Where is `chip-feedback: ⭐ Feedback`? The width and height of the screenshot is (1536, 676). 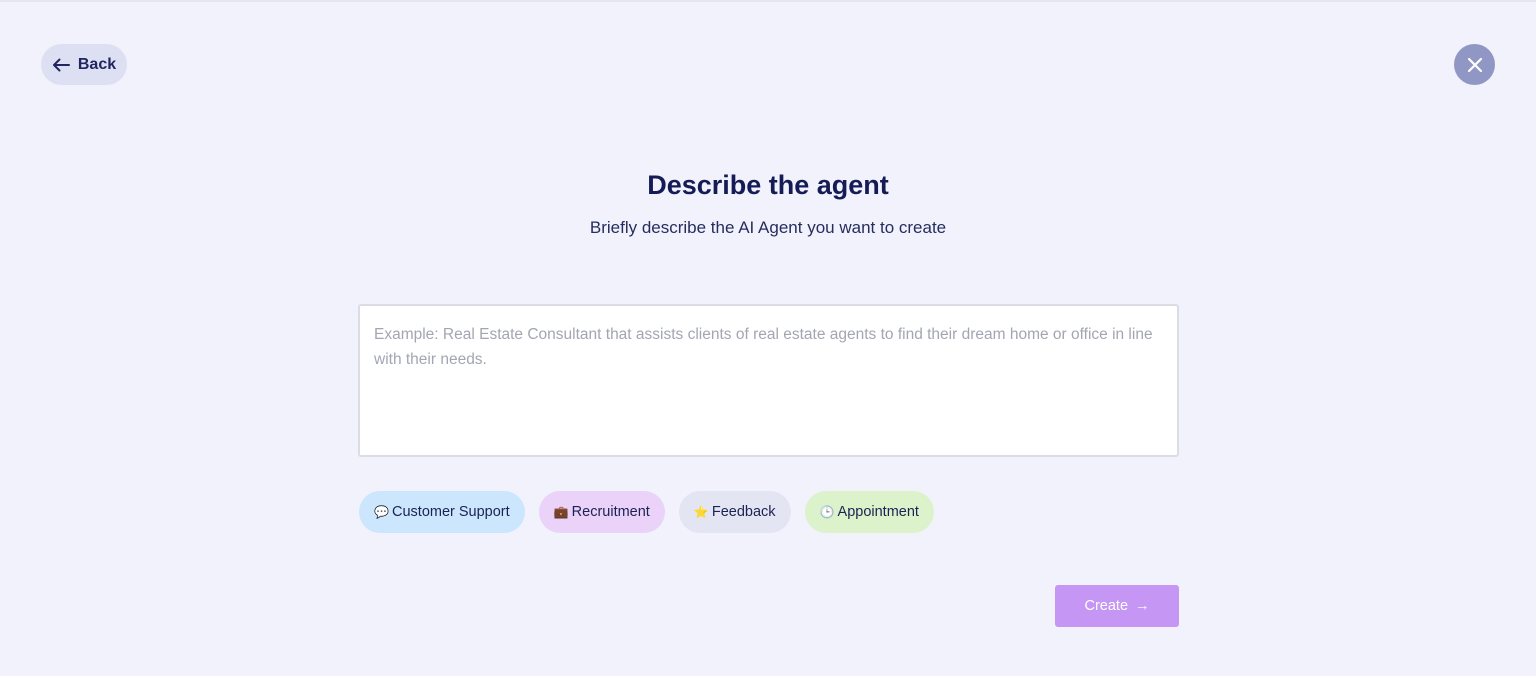
chip-feedback: ⭐ Feedback is located at coordinates (734, 512).